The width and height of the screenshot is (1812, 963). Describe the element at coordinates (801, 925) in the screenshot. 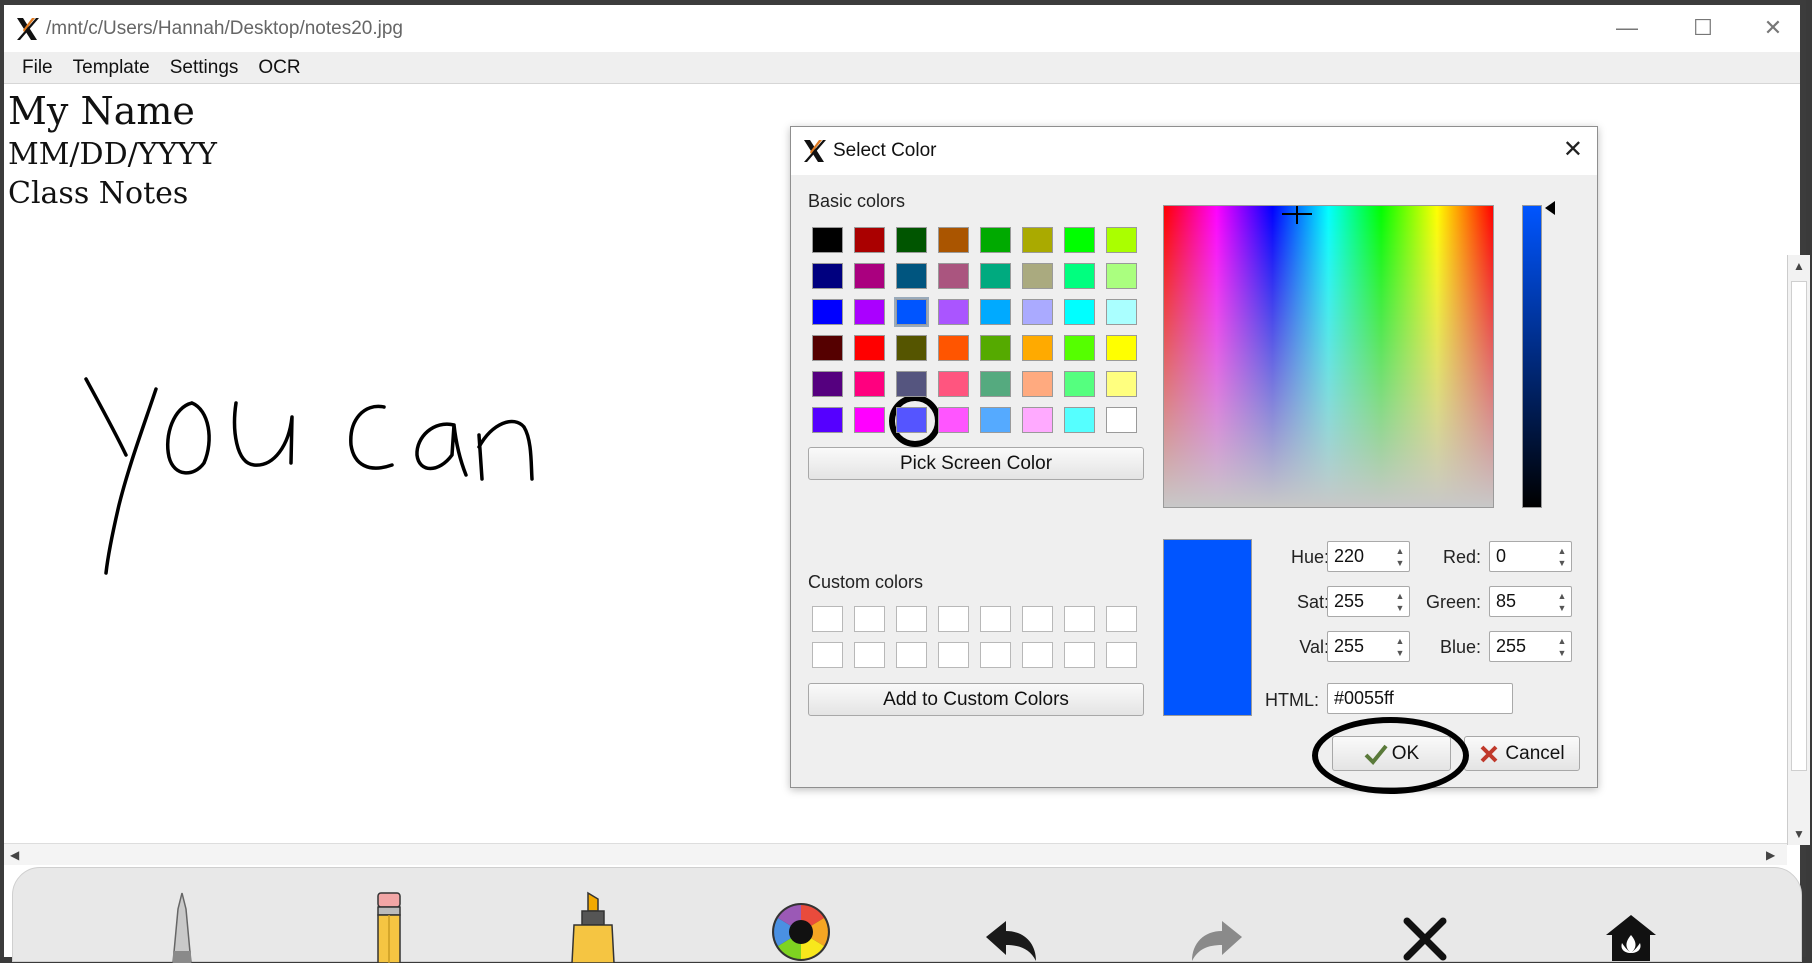

I see `color-tool-button` at that location.